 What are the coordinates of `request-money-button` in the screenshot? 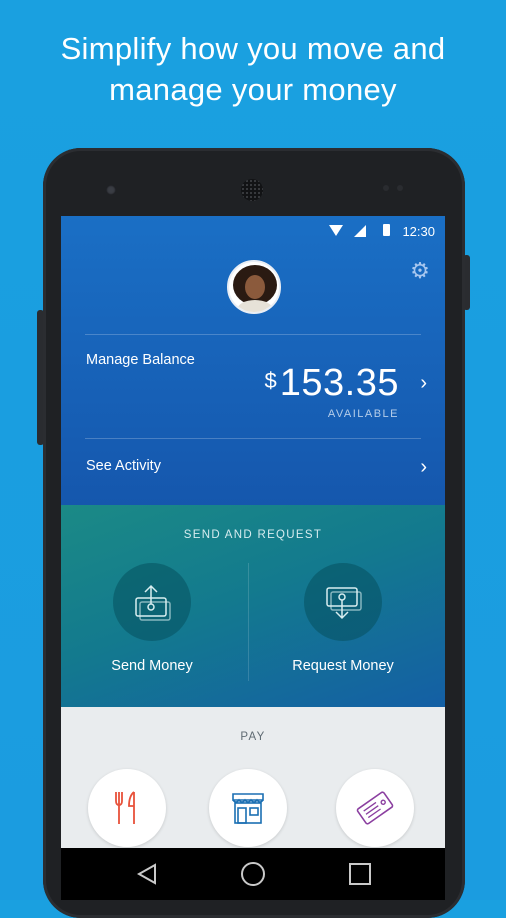 It's located at (343, 602).